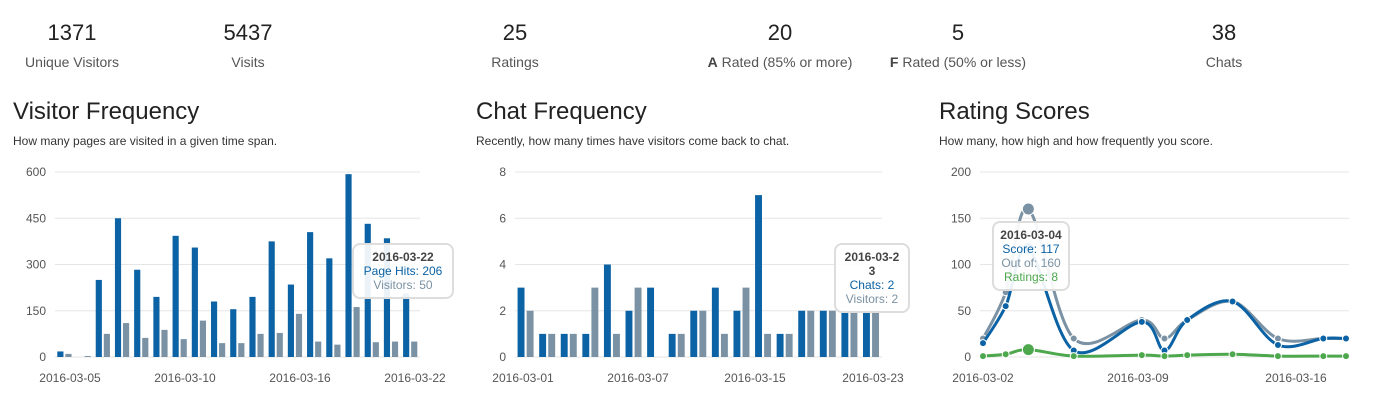  I want to click on x-tick-label: 2016-03-07, so click(638, 378).